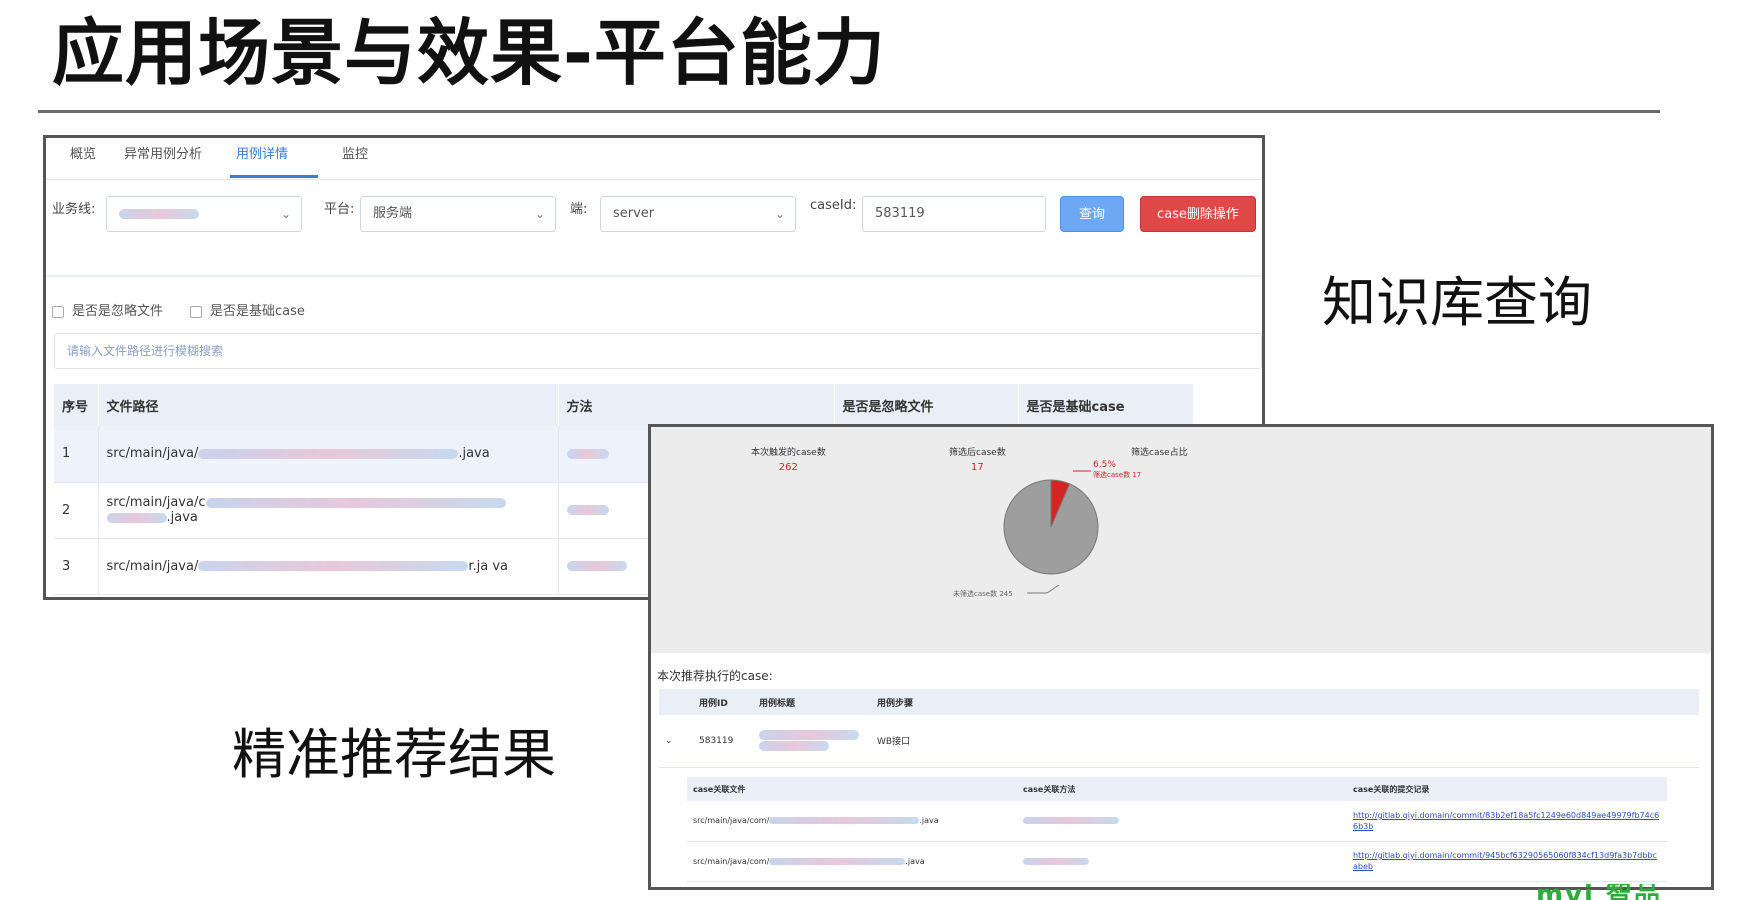  I want to click on path-prefix: src/main/java/c, so click(156, 502).